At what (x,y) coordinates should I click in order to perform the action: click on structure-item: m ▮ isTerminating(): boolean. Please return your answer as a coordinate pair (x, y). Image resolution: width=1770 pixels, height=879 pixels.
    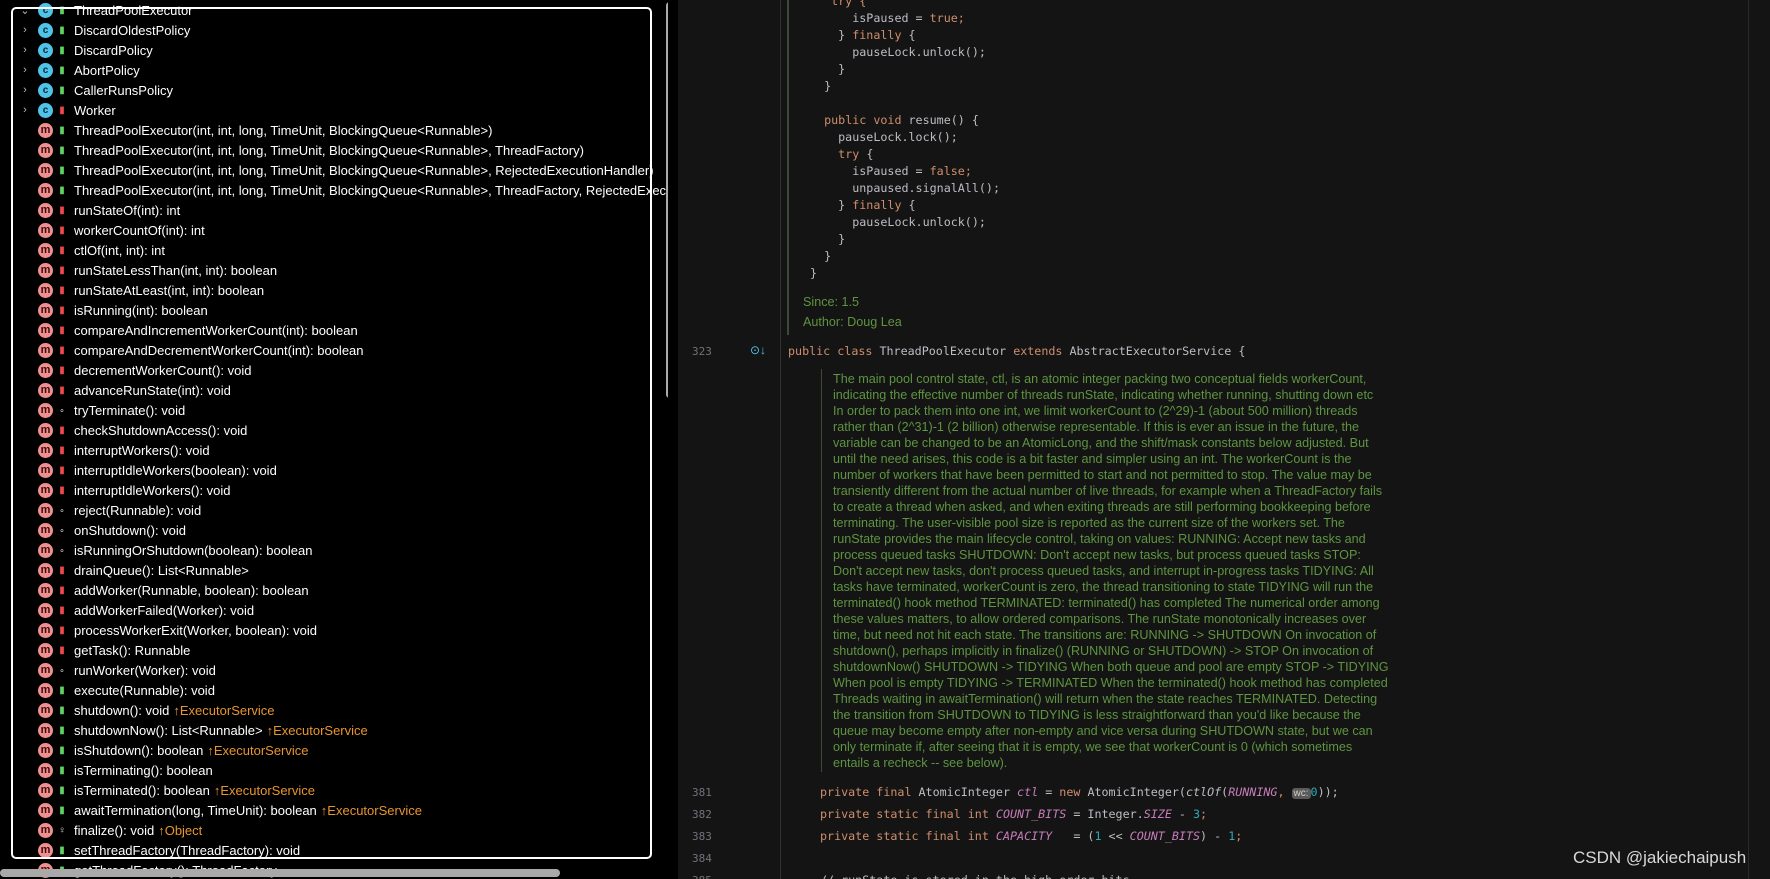
    Looking at the image, I should click on (334, 770).